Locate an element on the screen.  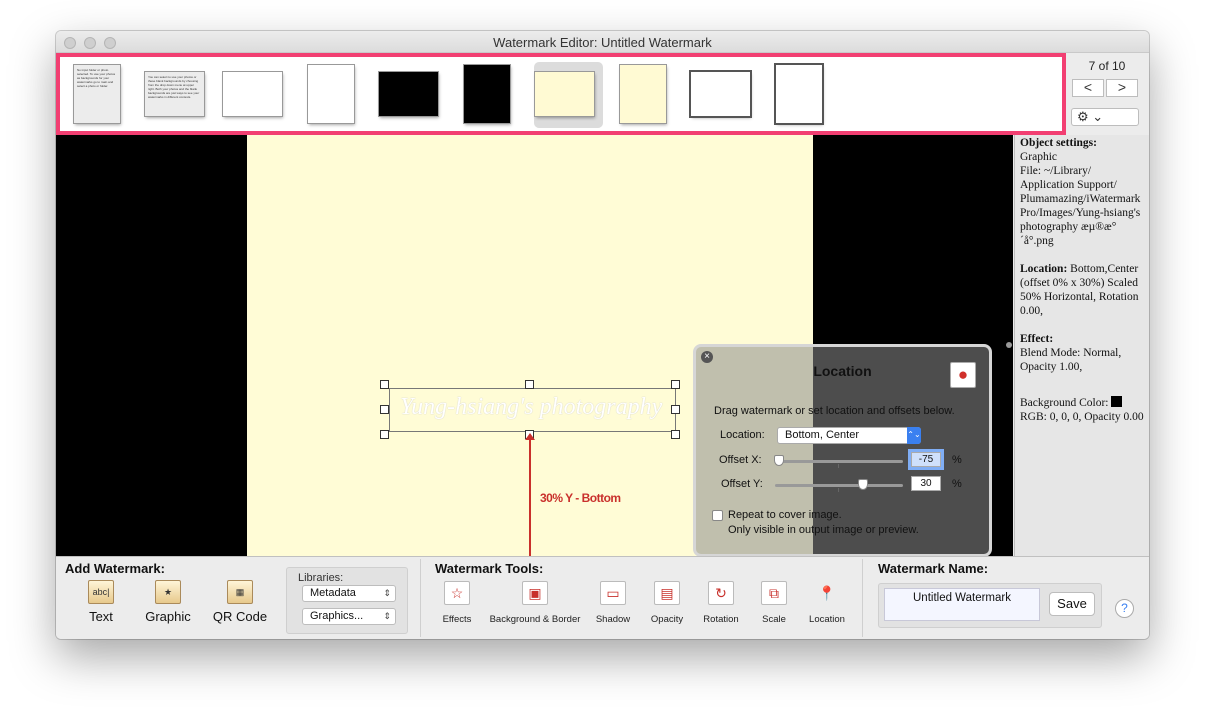
metadata-popup: Metadata ⇕ is located at coordinates (349, 593).